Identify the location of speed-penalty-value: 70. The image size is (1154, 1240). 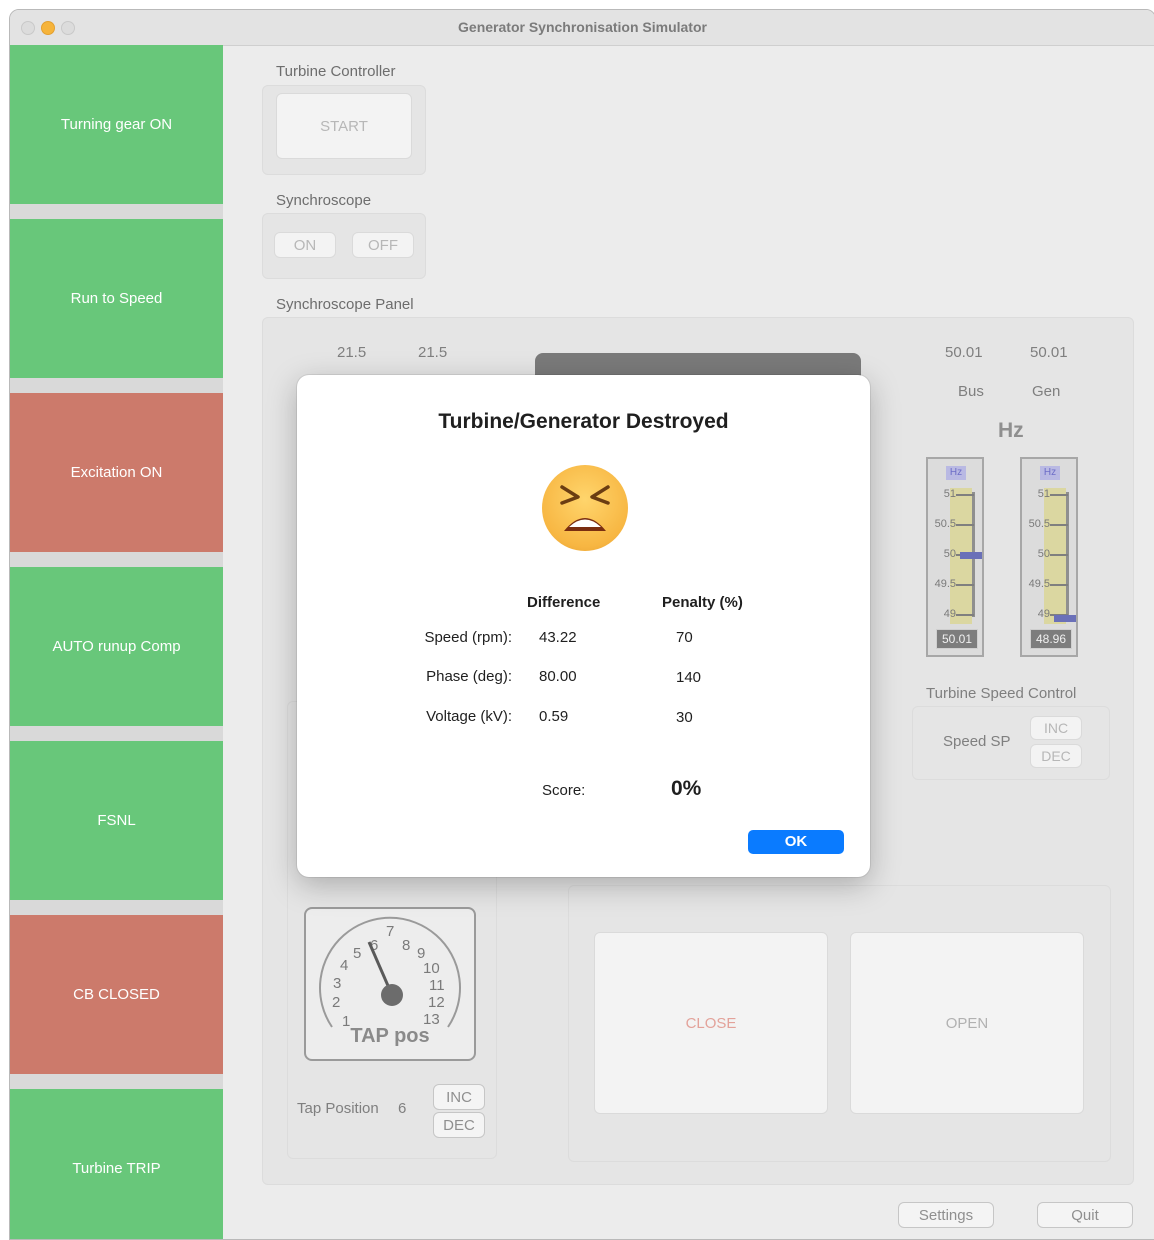
(684, 637).